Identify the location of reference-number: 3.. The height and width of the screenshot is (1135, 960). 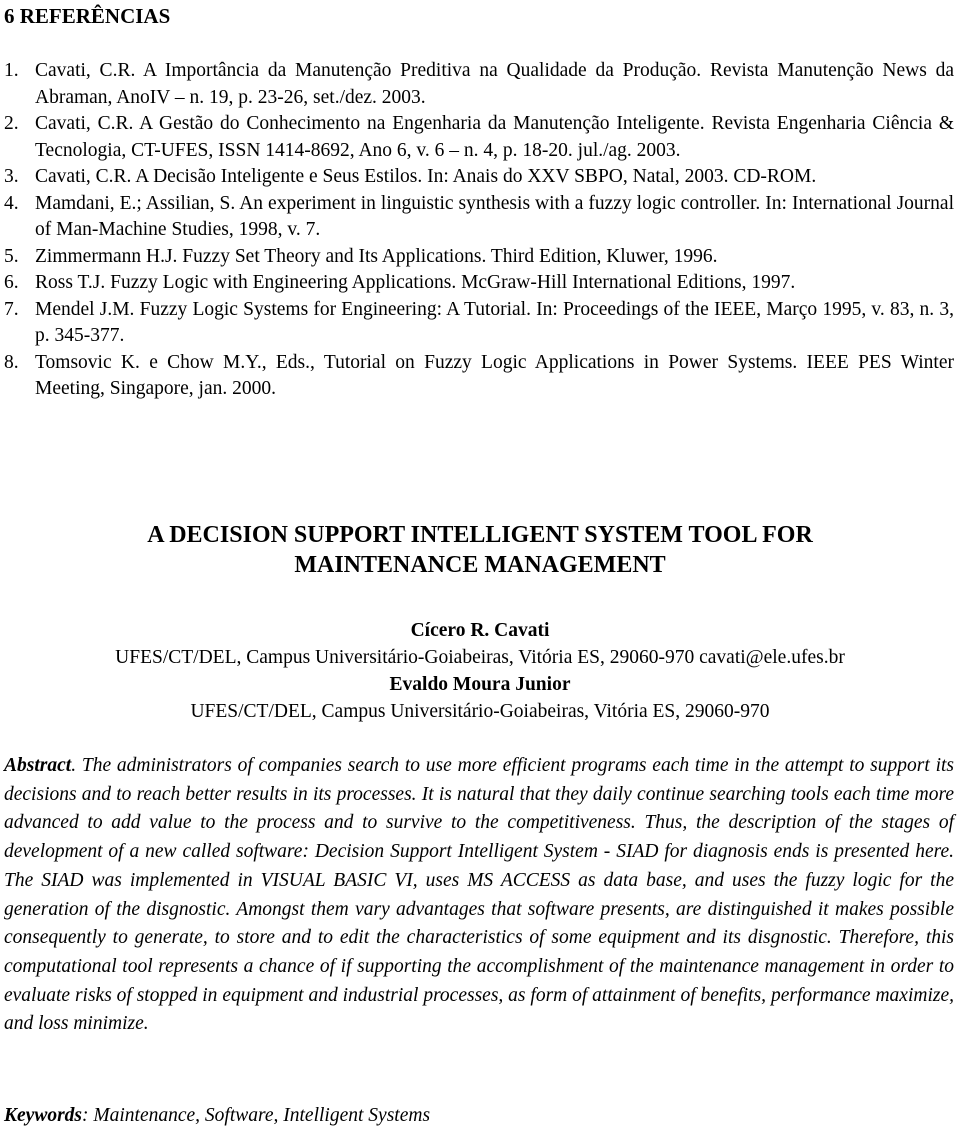
(11, 176).